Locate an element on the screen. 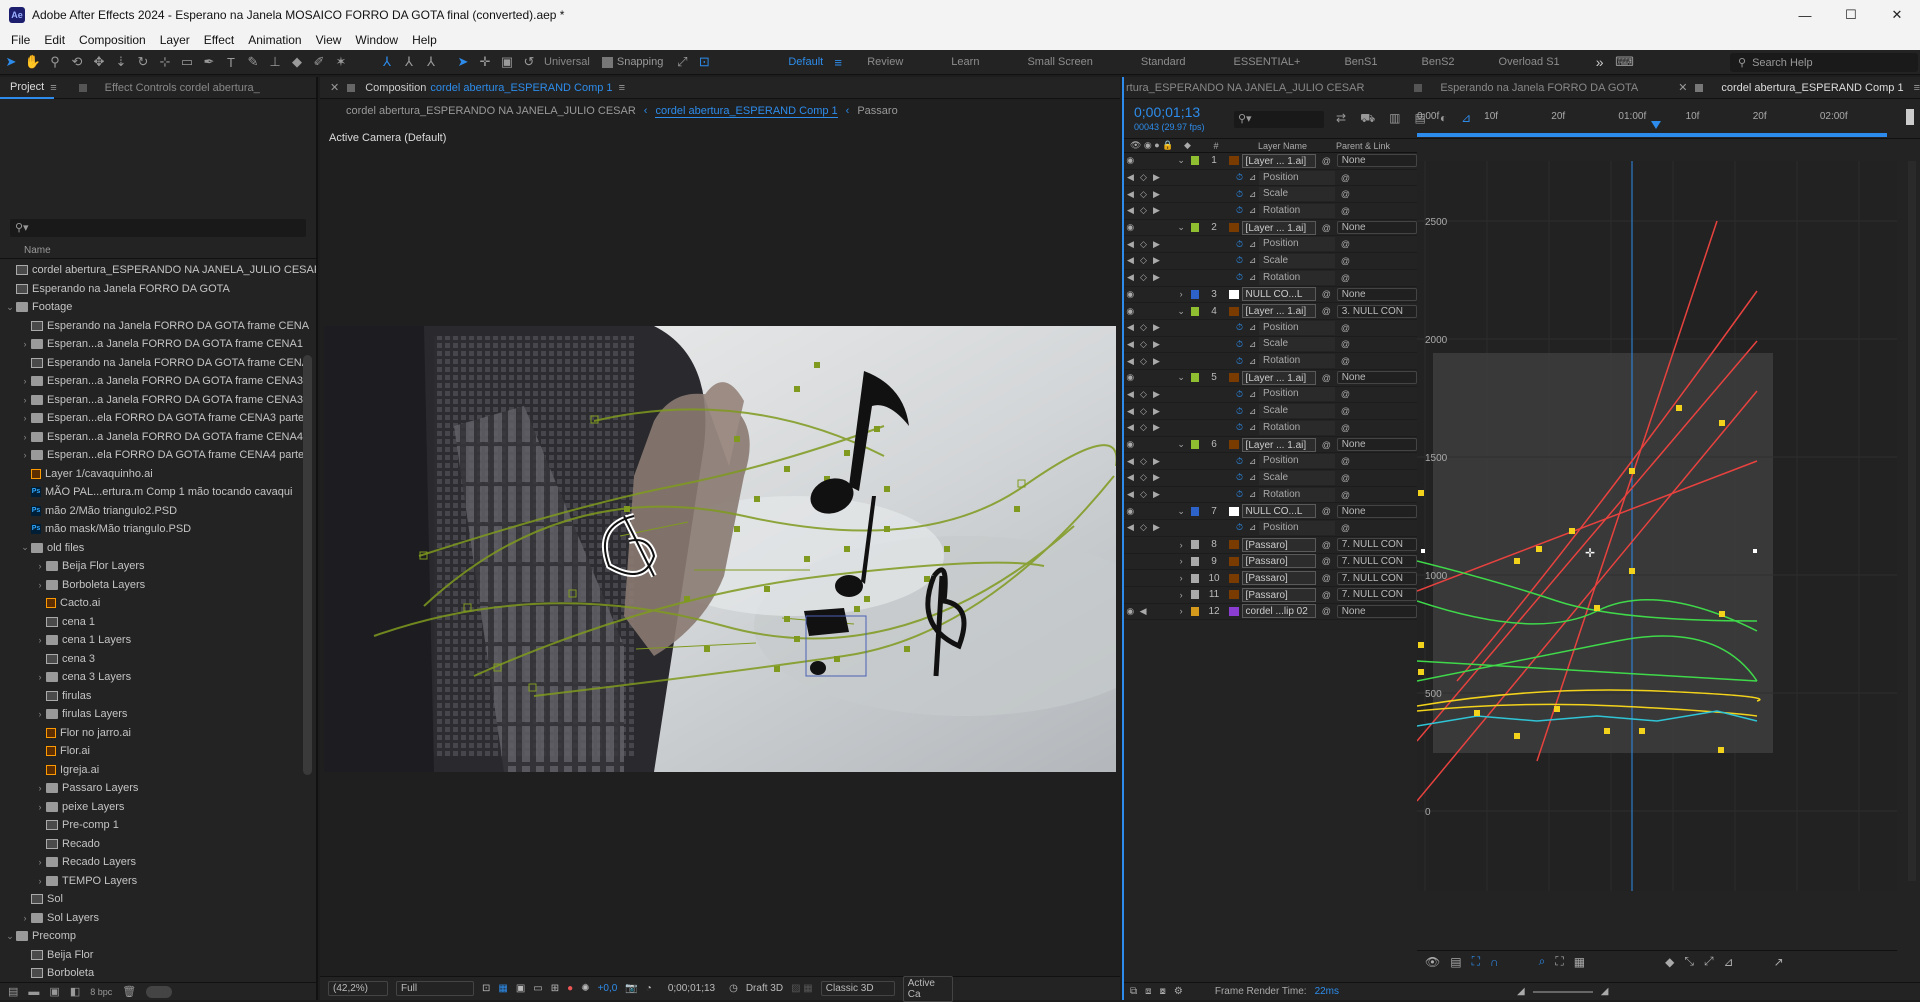 The height and width of the screenshot is (1002, 1920). project-item: › Passaro Layers is located at coordinates (160, 788).